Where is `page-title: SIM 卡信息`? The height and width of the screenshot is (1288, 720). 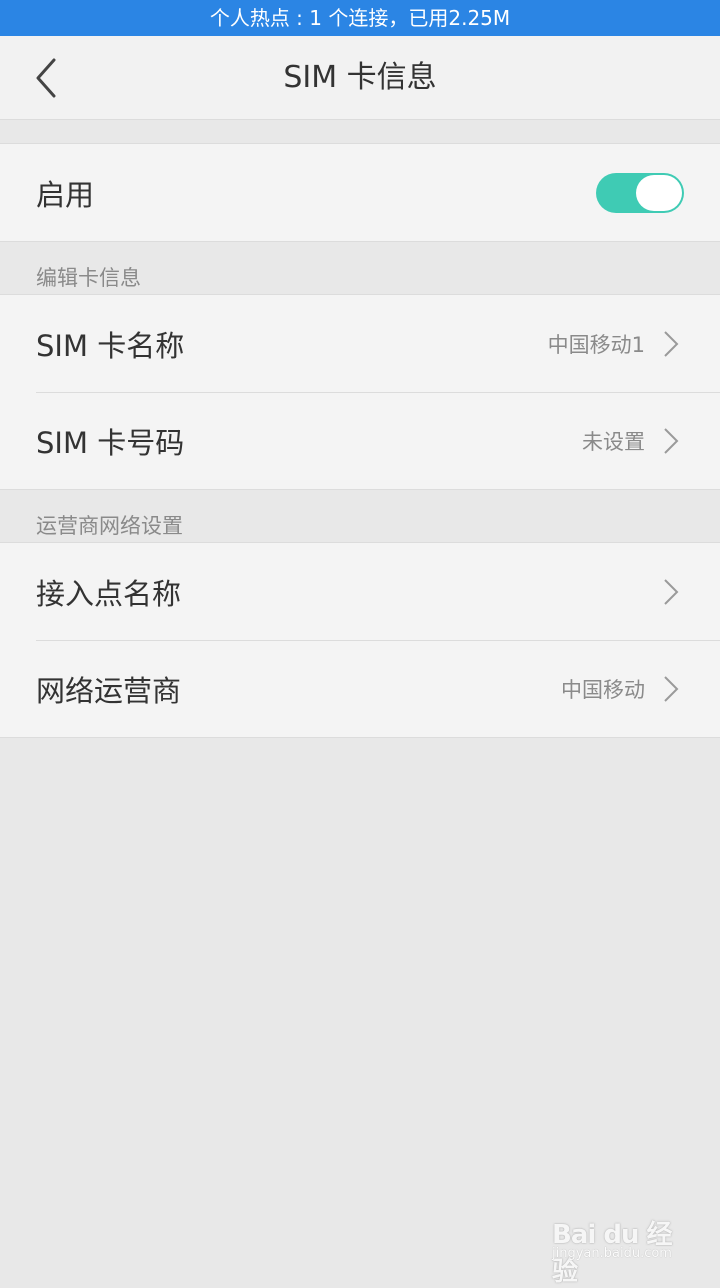
page-title: SIM 卡信息 is located at coordinates (360, 77).